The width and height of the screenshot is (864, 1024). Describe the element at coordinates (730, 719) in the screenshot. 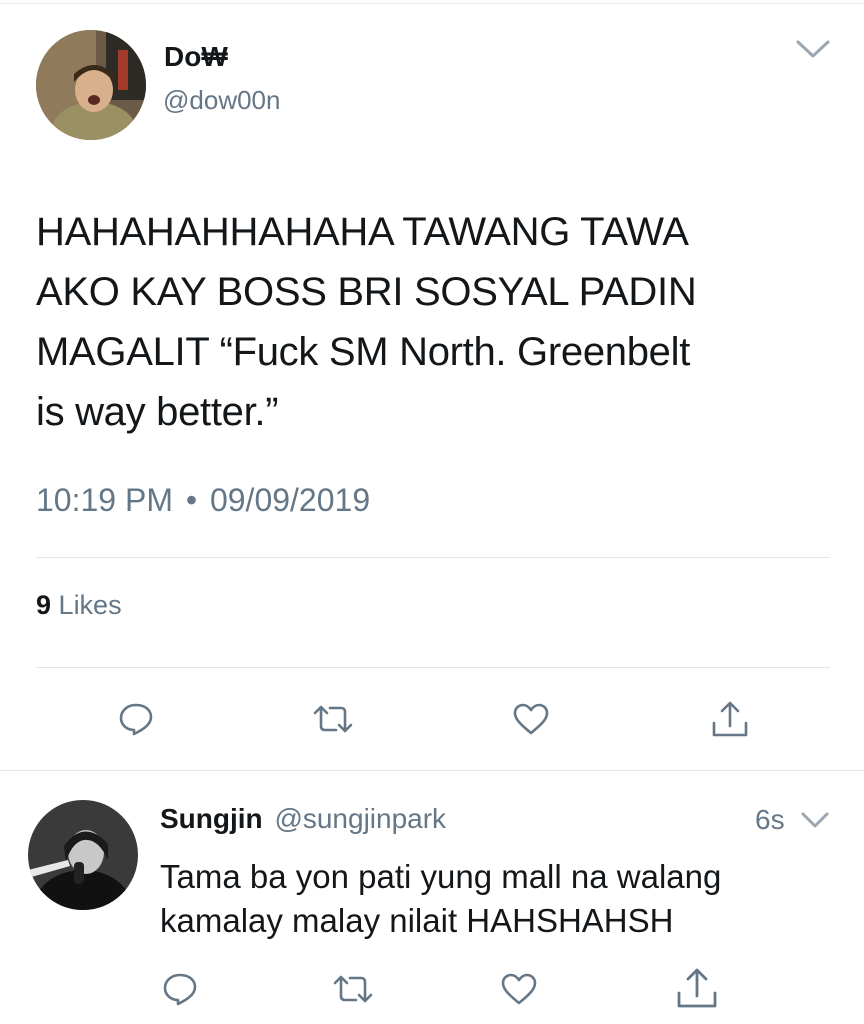

I see `share-icon` at that location.